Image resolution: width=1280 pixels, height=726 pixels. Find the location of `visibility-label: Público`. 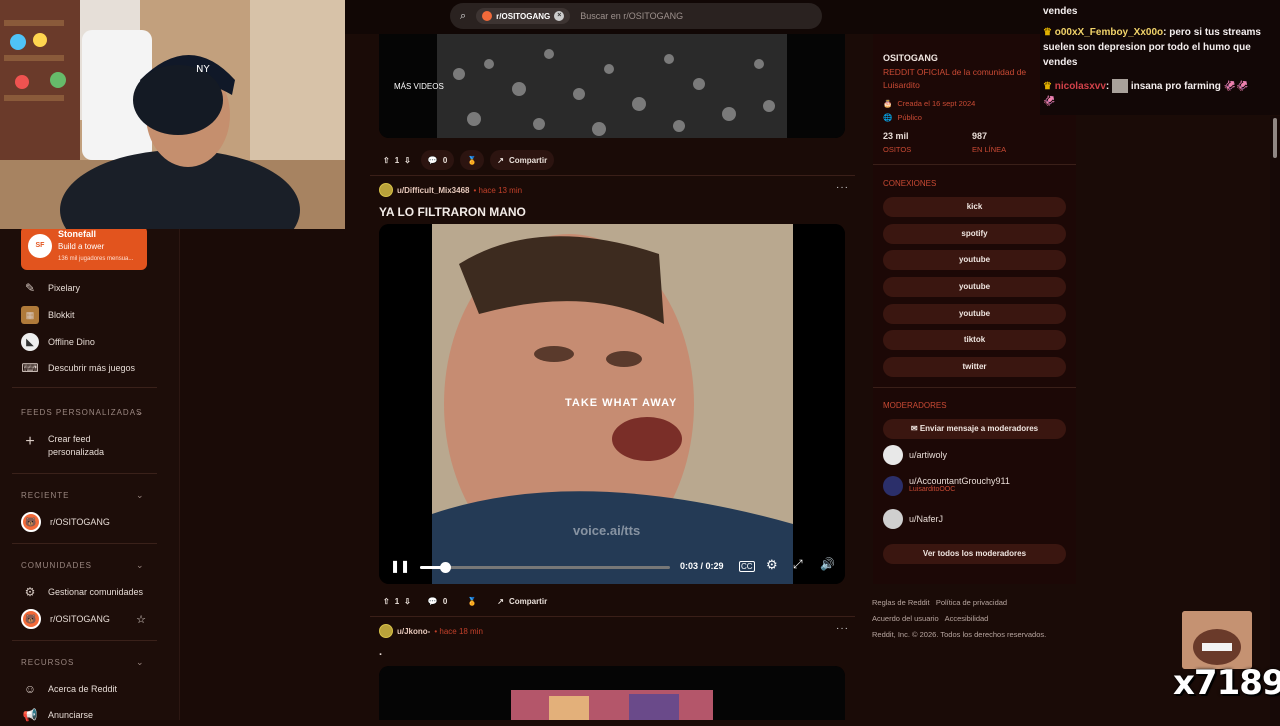

visibility-label: Público is located at coordinates (909, 117).